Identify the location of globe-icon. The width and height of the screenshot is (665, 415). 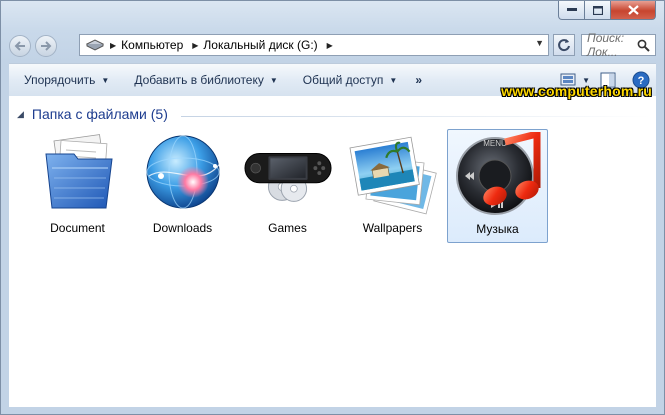
(183, 172).